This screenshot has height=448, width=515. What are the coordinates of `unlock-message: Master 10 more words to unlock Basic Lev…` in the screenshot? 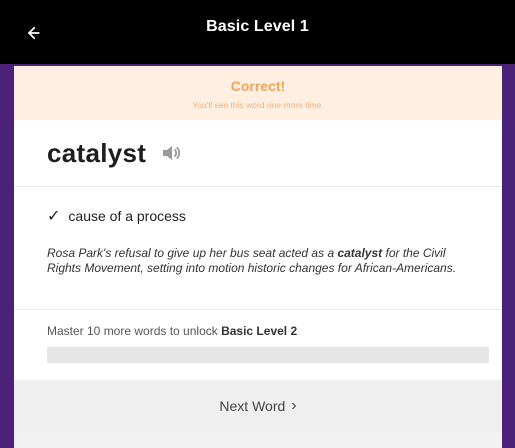 It's located at (172, 331).